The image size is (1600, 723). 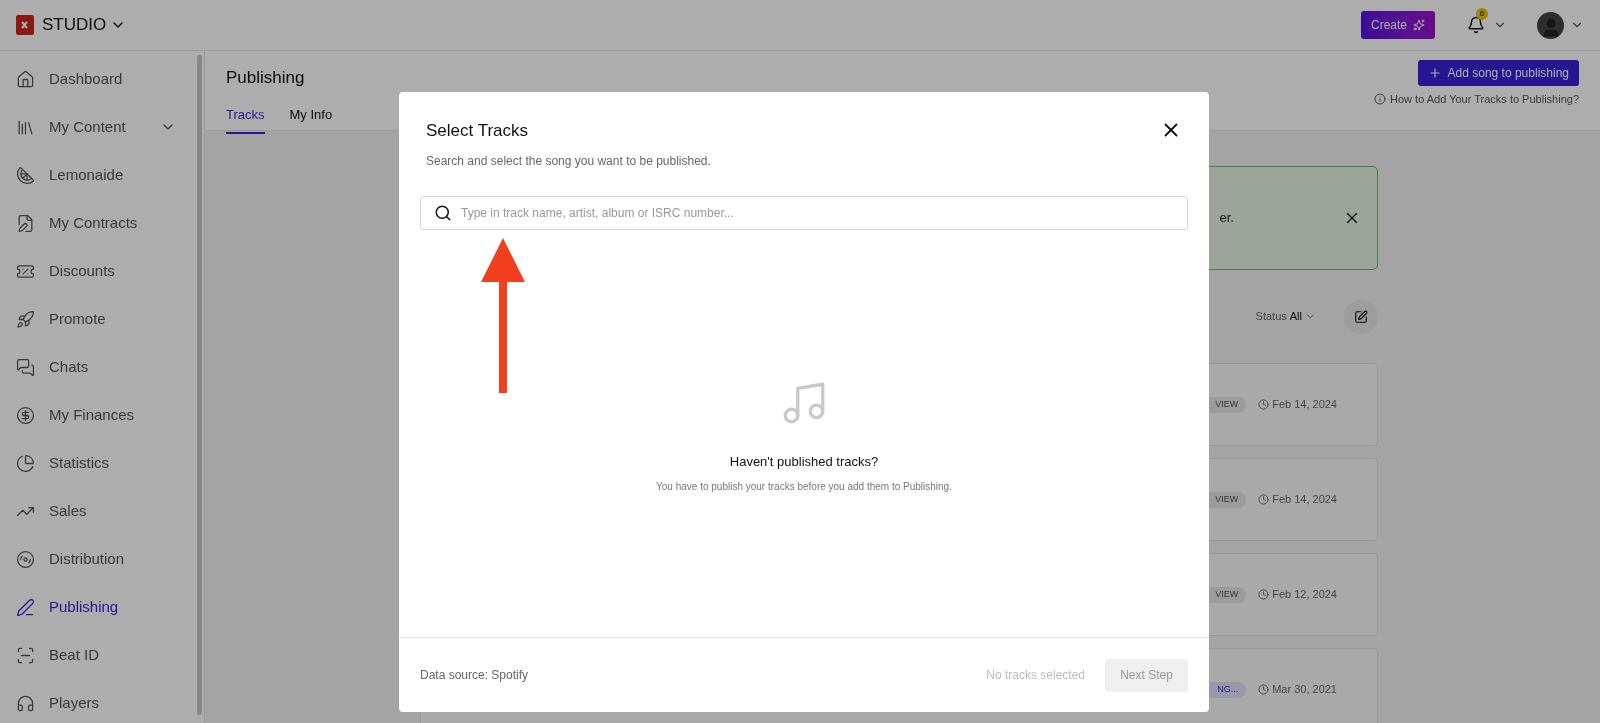 What do you see at coordinates (1304, 595) in the screenshot?
I see `date-text: Feb 12, 2024` at bounding box center [1304, 595].